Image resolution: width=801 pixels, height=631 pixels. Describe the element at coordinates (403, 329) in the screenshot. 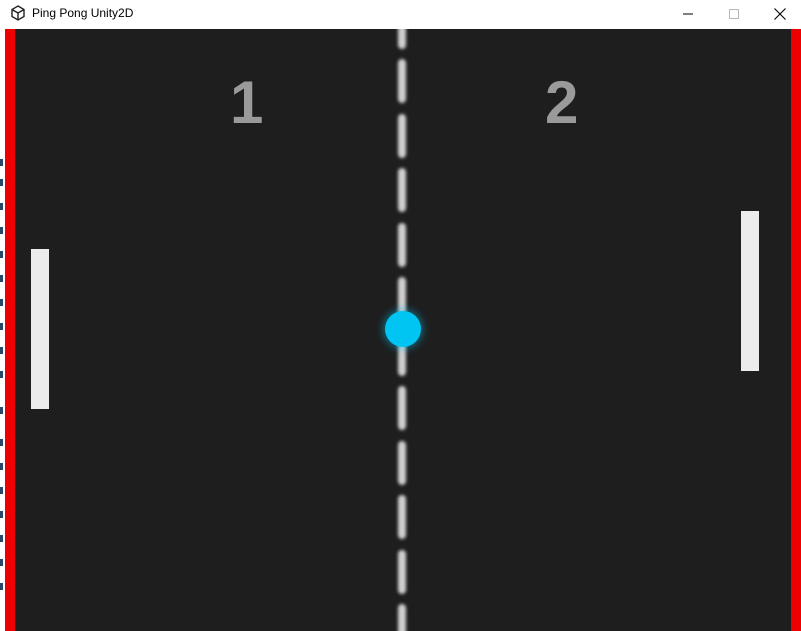

I see `ball` at that location.